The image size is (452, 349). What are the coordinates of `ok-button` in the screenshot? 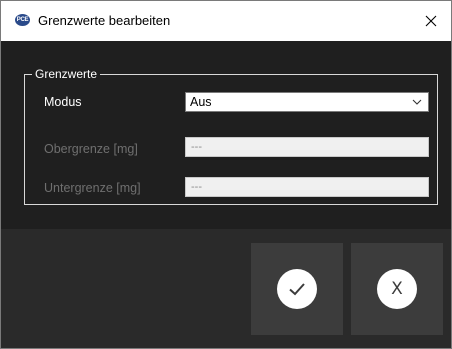 It's located at (297, 289).